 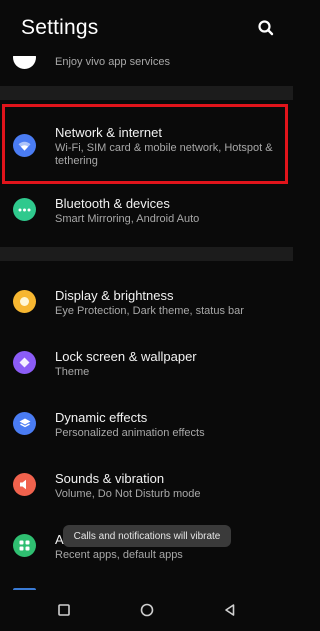 I want to click on item-title: Sounds & vibration, so click(x=110, y=478).